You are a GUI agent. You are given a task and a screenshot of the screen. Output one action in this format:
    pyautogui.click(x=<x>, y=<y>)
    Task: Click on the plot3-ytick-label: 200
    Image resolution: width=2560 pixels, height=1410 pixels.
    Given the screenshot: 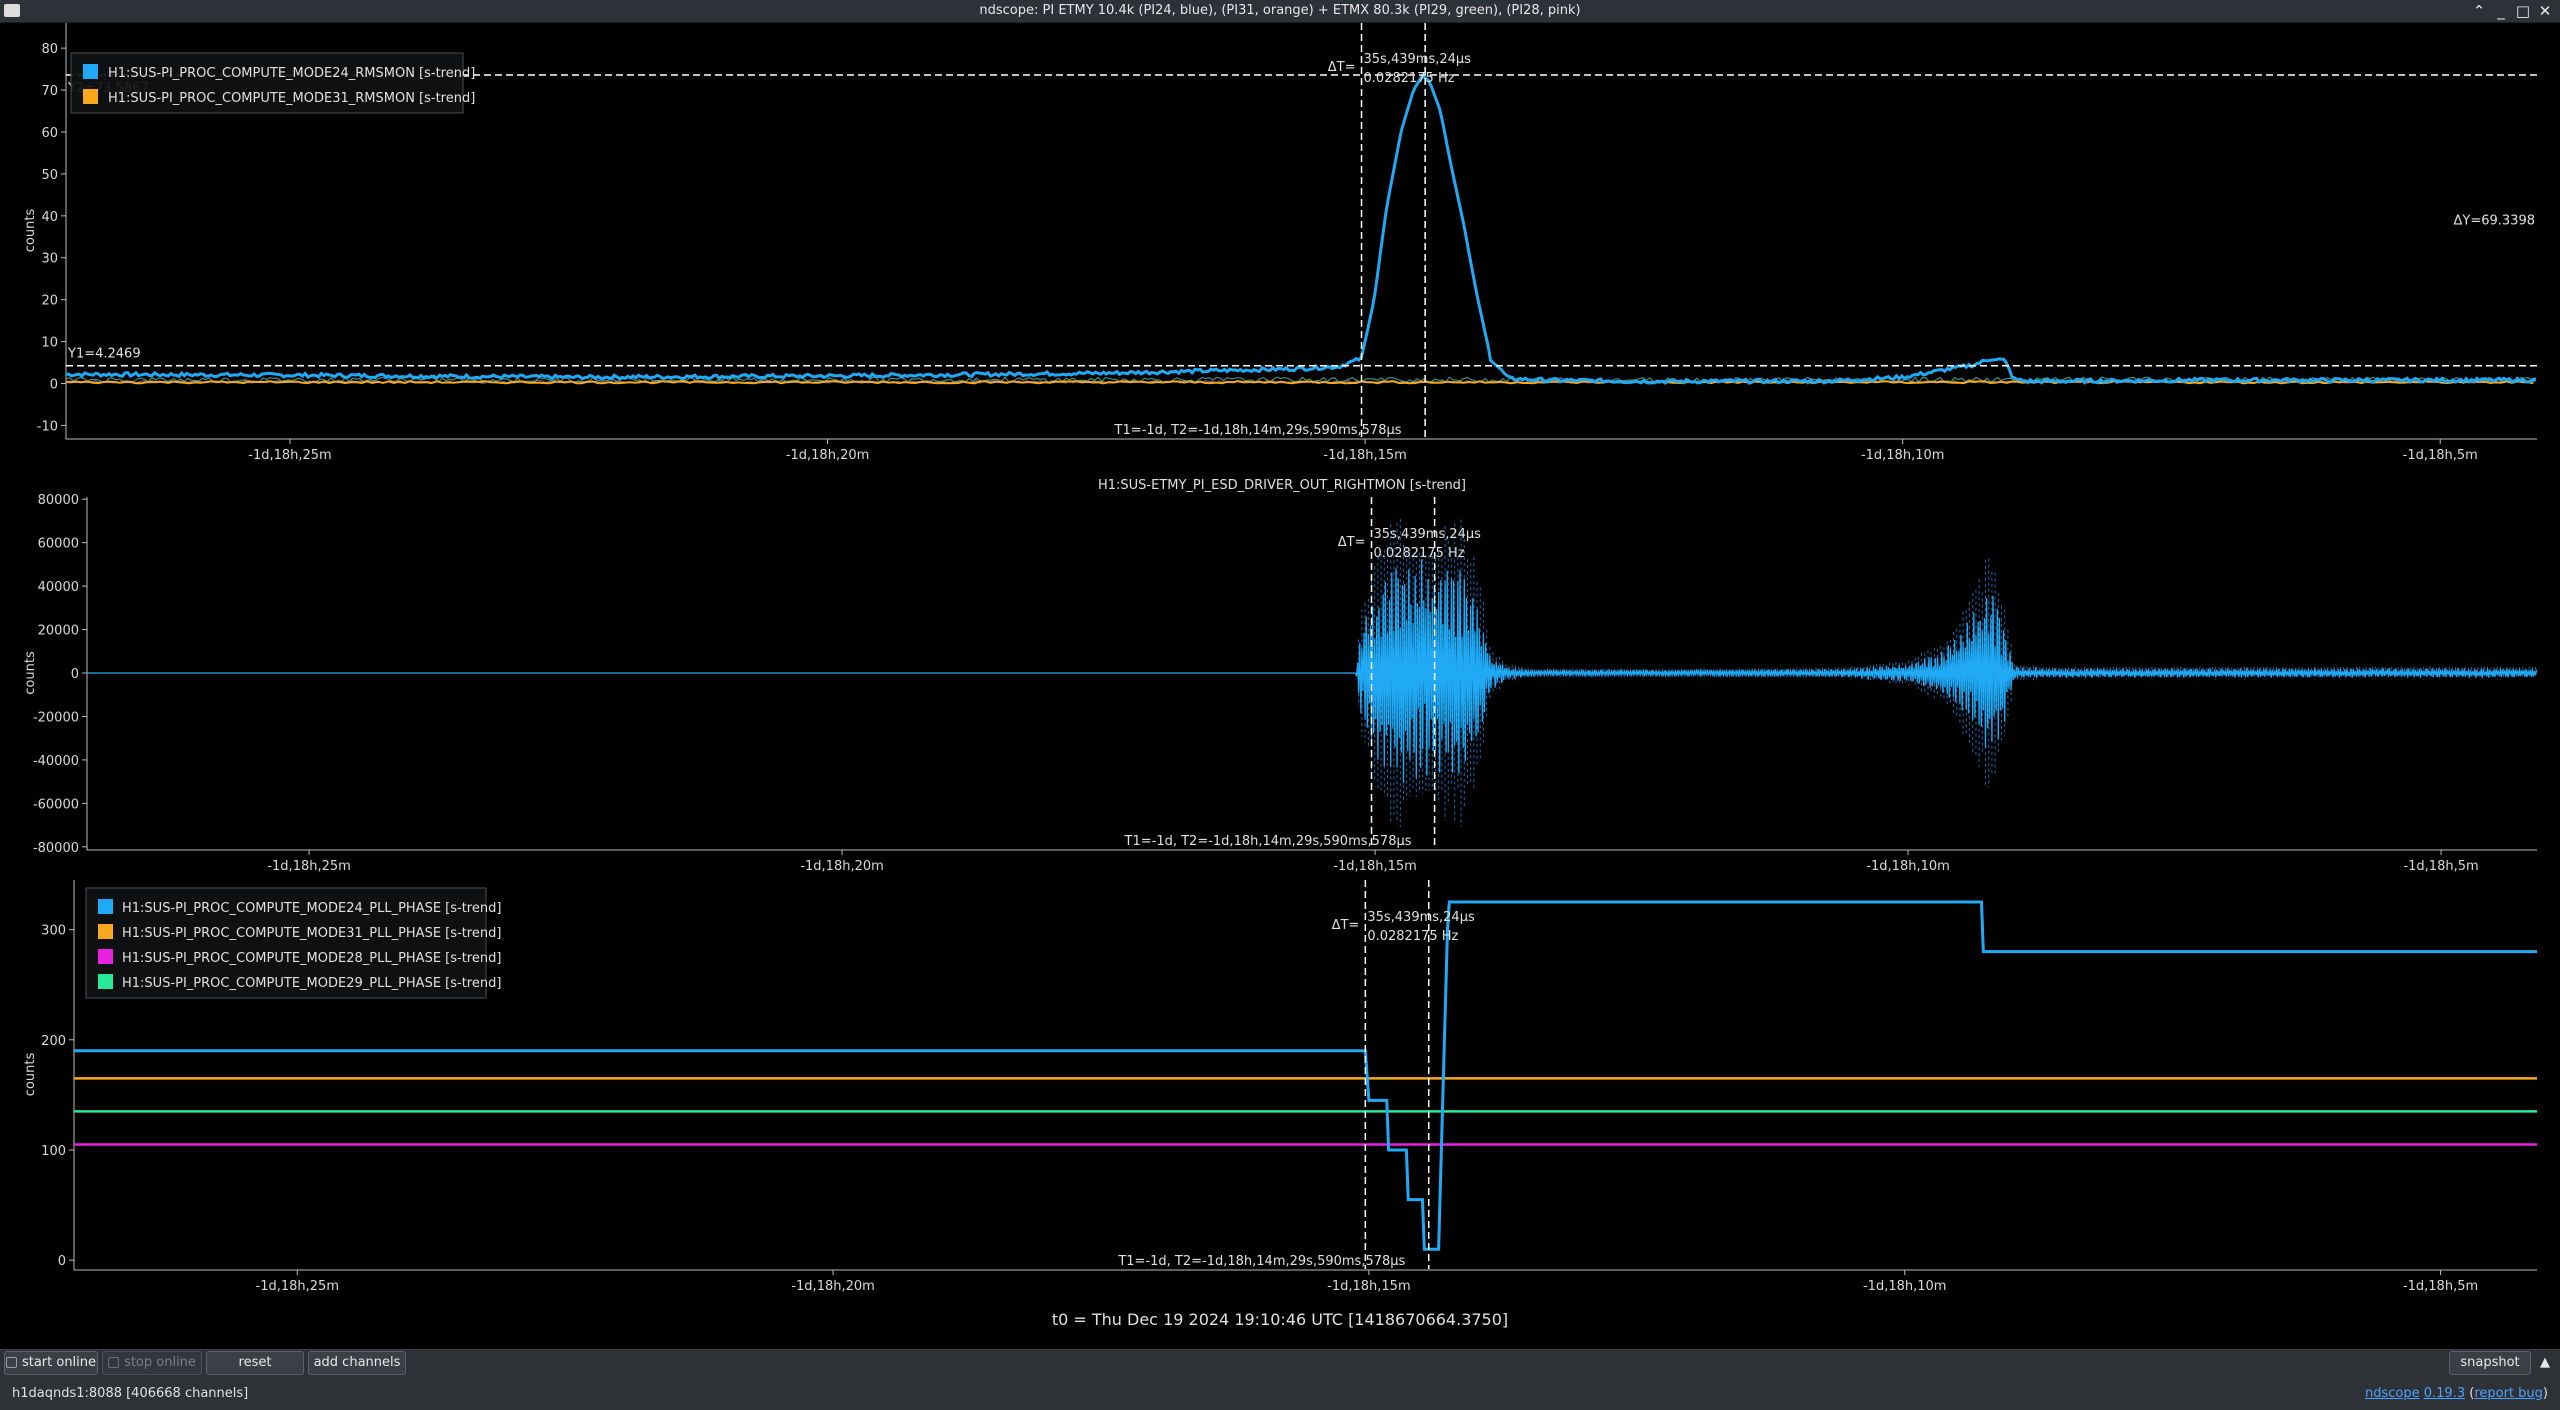 What is the action you would take?
    pyautogui.click(x=53, y=1041)
    